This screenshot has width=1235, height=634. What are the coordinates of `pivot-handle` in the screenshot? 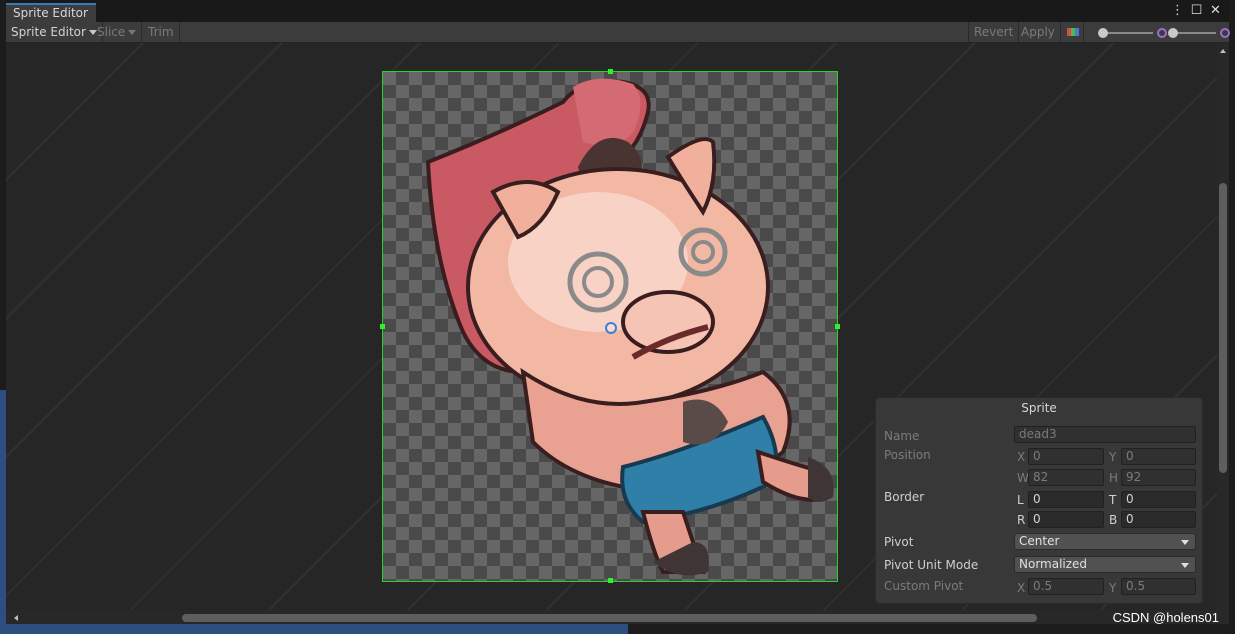 It's located at (611, 328).